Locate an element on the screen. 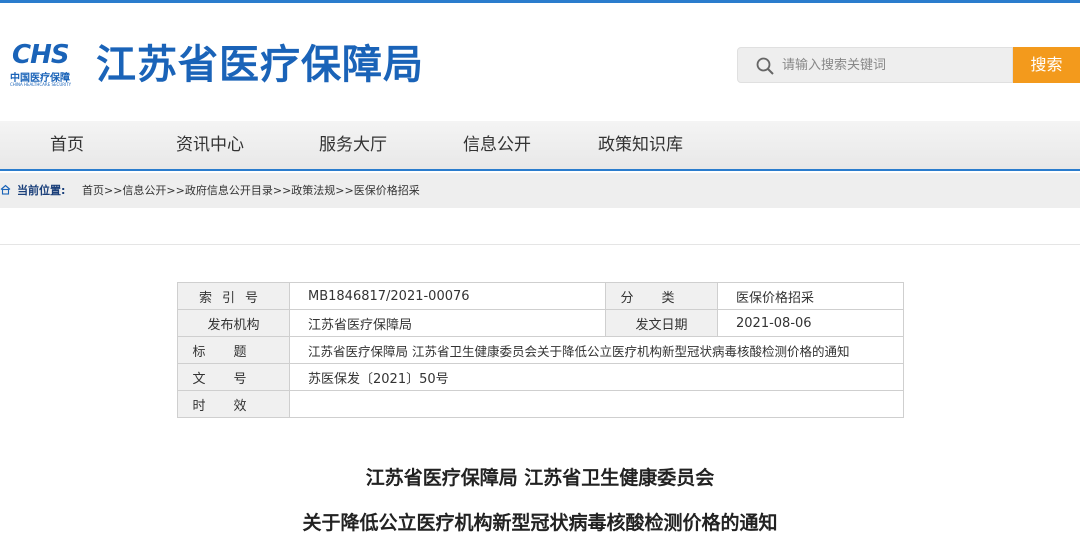 This screenshot has height=557, width=1080. nav-item-disclosure: 信息公开 is located at coordinates (497, 145).